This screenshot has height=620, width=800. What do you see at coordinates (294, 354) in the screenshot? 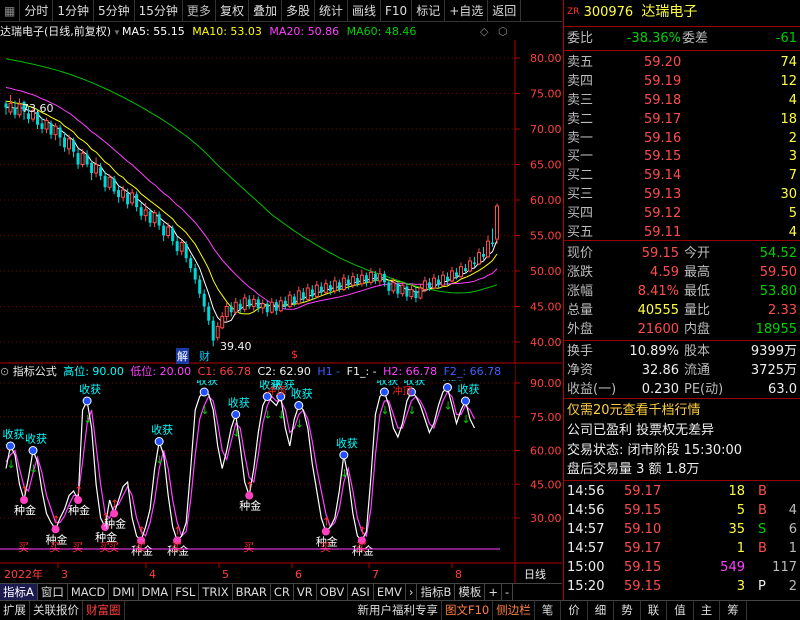
I see `dollar-marker: $` at bounding box center [294, 354].